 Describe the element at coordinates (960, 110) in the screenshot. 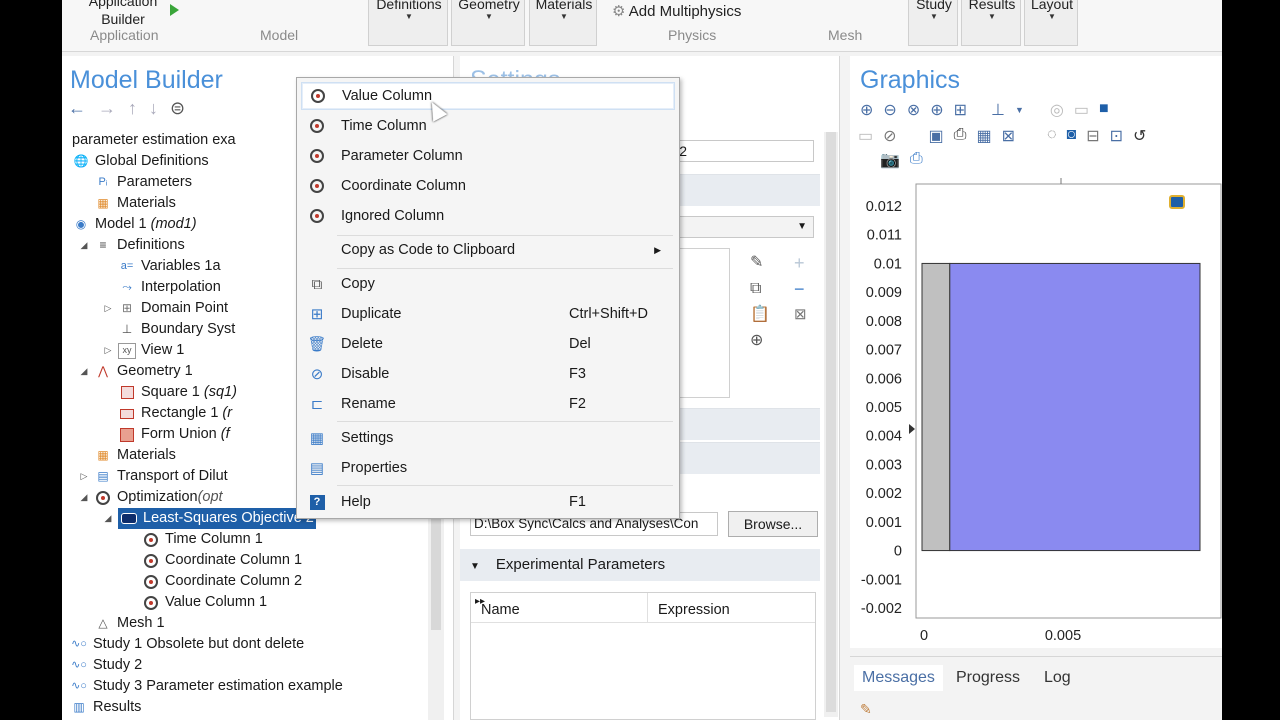

I see `zoom-extents-icon: ⊞` at that location.